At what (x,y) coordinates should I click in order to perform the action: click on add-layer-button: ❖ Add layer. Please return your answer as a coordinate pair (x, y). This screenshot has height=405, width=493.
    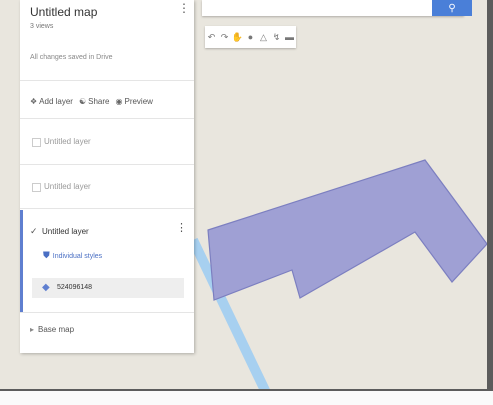
    Looking at the image, I should click on (51, 101).